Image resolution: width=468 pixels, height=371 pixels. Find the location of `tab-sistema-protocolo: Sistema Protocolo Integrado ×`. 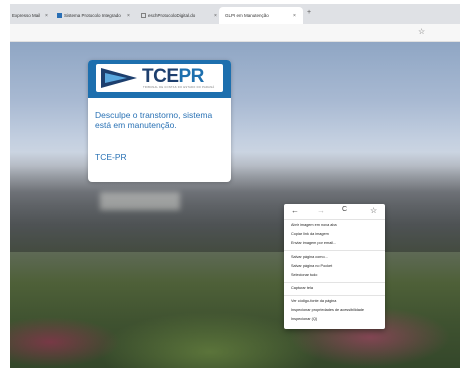

tab-sistema-protocolo: Sistema Protocolo Integrado × is located at coordinates (97, 15).